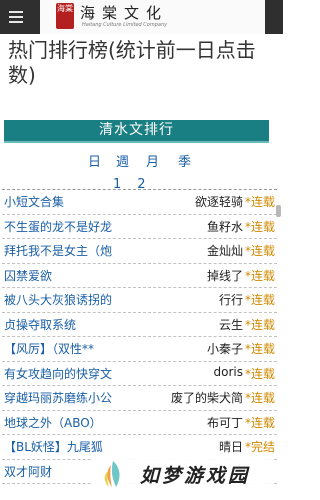 Image resolution: width=320 pixels, height=500 pixels. What do you see at coordinates (224, 349) in the screenshot?
I see `author-name: 小秦子` at bounding box center [224, 349].